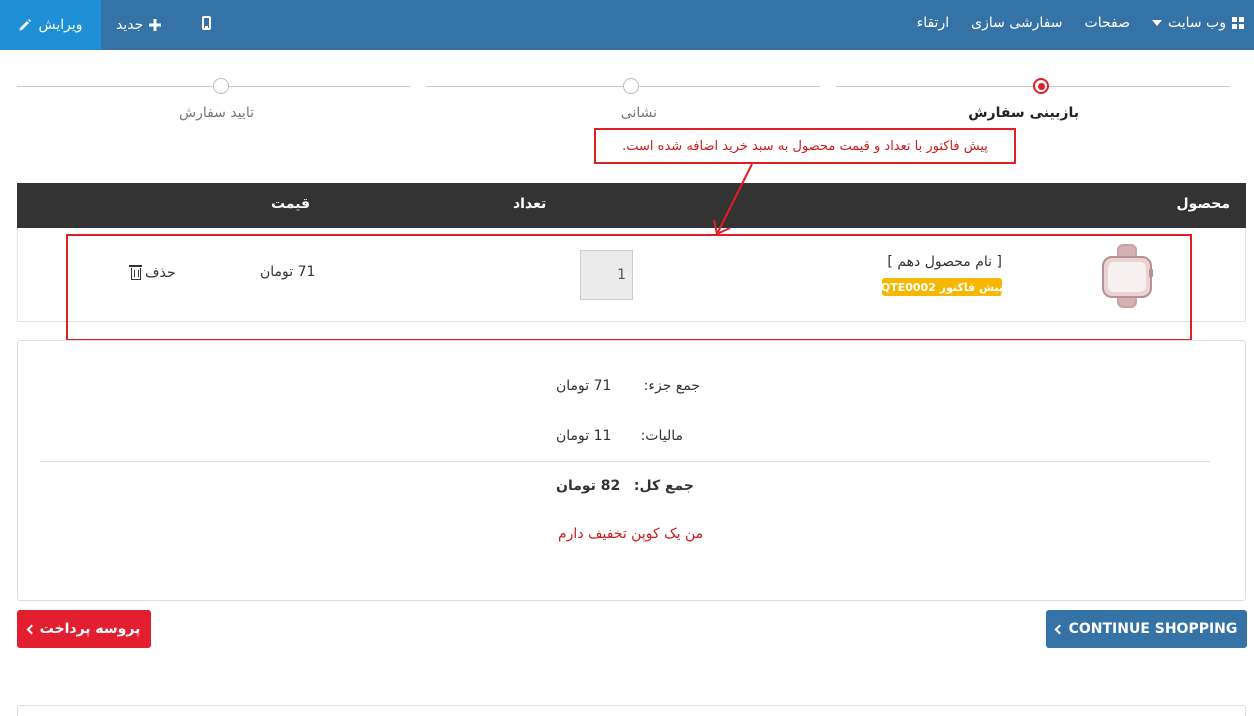 The image size is (1254, 716). What do you see at coordinates (60, 25) in the screenshot?
I see `edit-button-label: ویرایش` at bounding box center [60, 25].